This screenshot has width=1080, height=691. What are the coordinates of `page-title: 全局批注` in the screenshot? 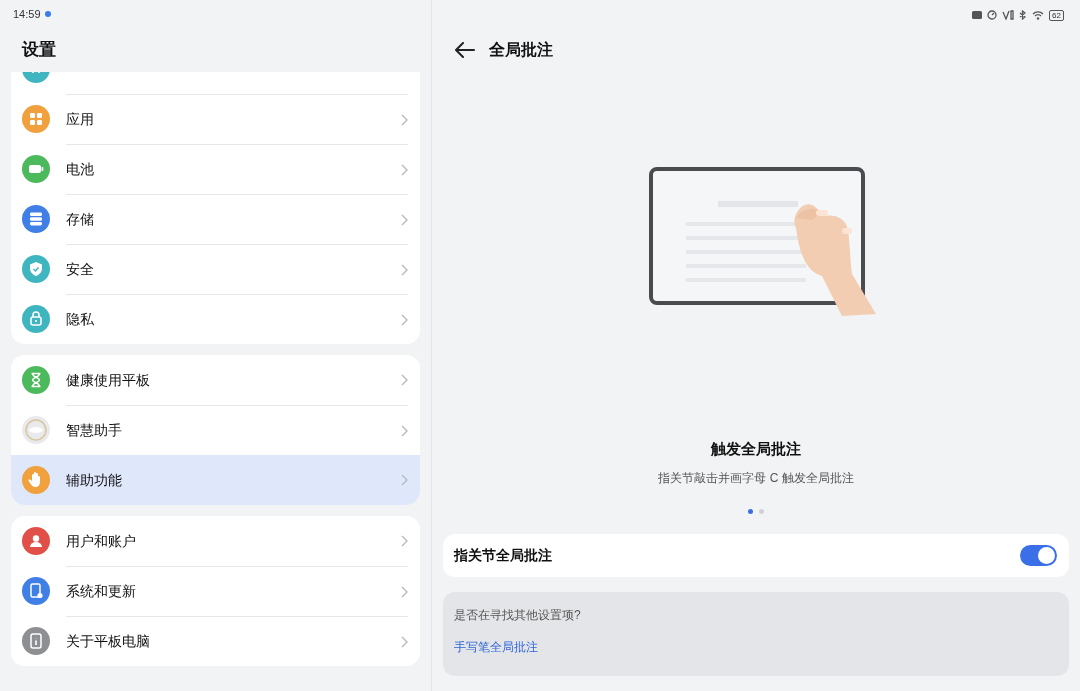 It's located at (521, 50).